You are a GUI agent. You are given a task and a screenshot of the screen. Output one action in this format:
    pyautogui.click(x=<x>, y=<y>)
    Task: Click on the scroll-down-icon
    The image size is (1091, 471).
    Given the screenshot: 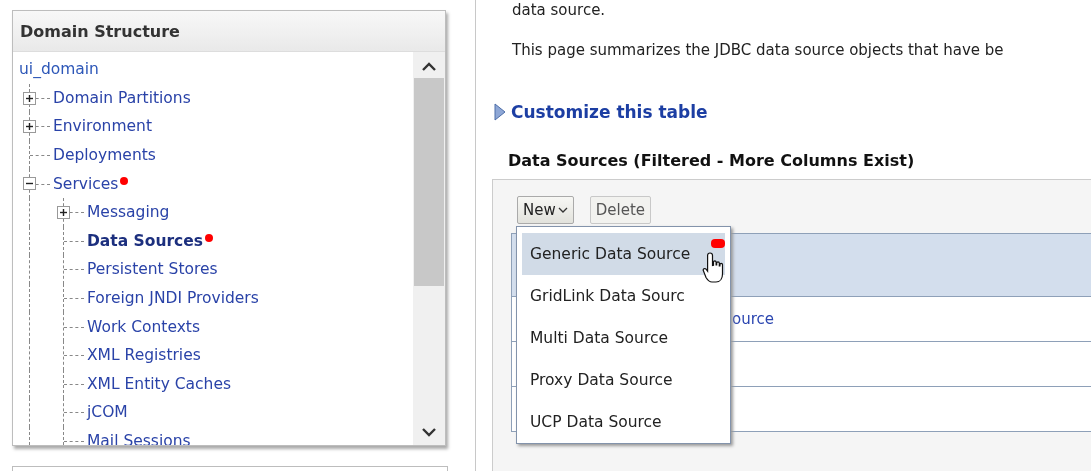 What is the action you would take?
    pyautogui.click(x=429, y=432)
    